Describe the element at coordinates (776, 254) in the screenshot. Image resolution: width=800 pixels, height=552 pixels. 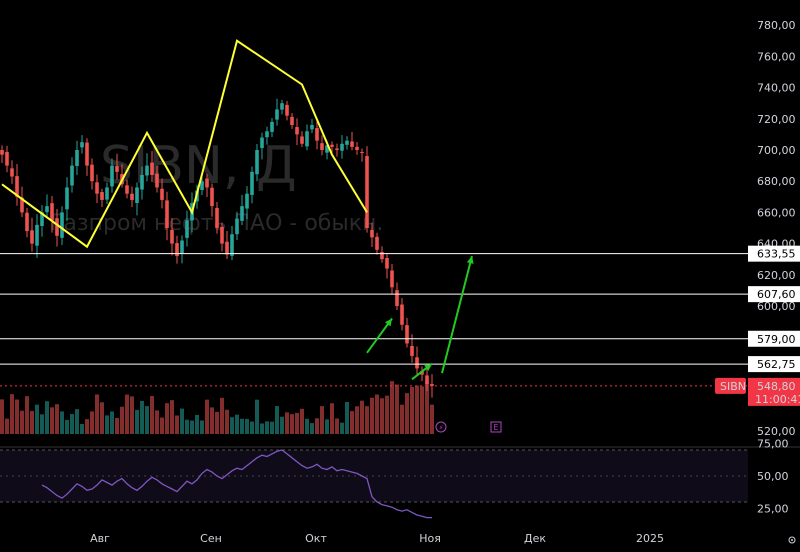
I see `level-tag-label: 633,55` at that location.